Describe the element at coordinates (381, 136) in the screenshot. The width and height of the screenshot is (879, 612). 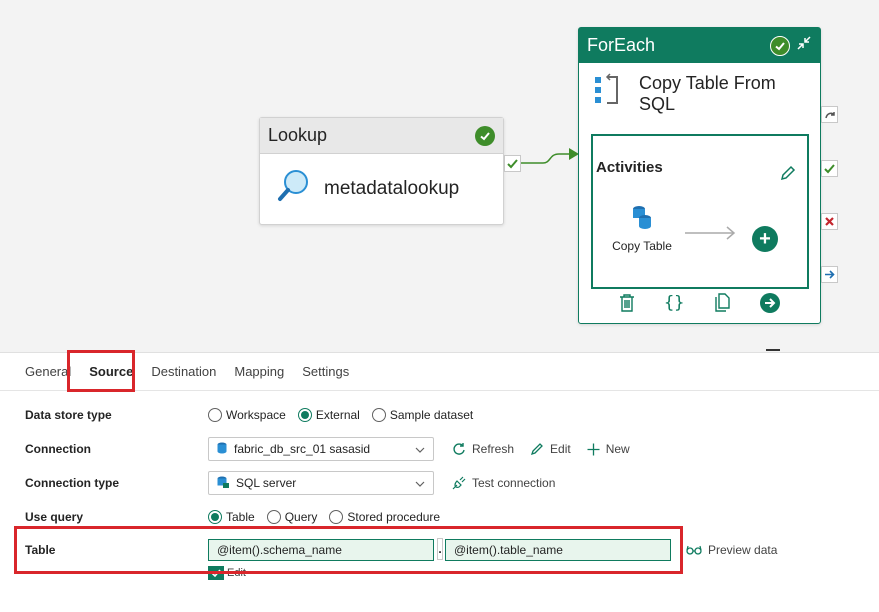
I see `lookup-header: Lookup` at that location.